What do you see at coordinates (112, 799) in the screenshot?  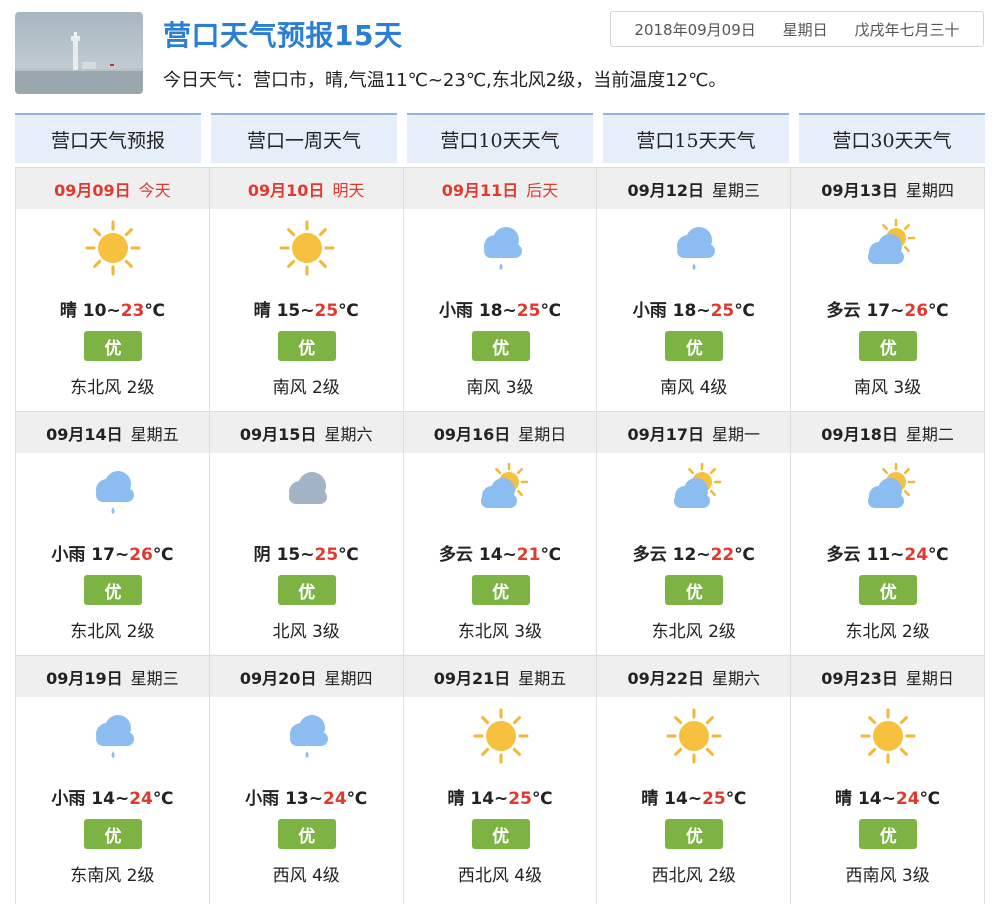 I see `day-temperature: 小雨 14~24℃` at bounding box center [112, 799].